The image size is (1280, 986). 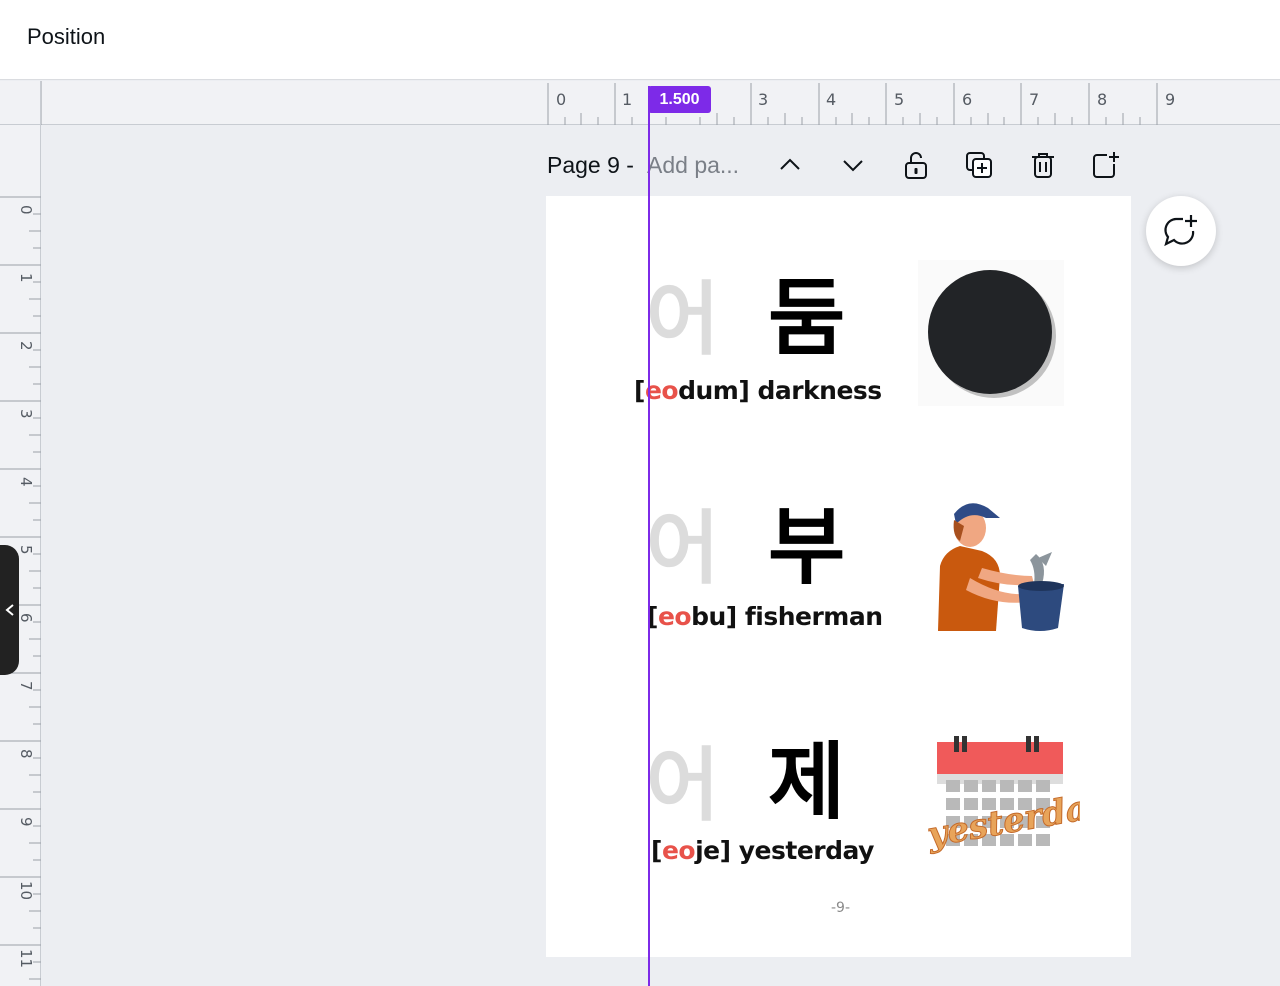 What do you see at coordinates (26, 278) in the screenshot?
I see `ruler-v-label: 1` at bounding box center [26, 278].